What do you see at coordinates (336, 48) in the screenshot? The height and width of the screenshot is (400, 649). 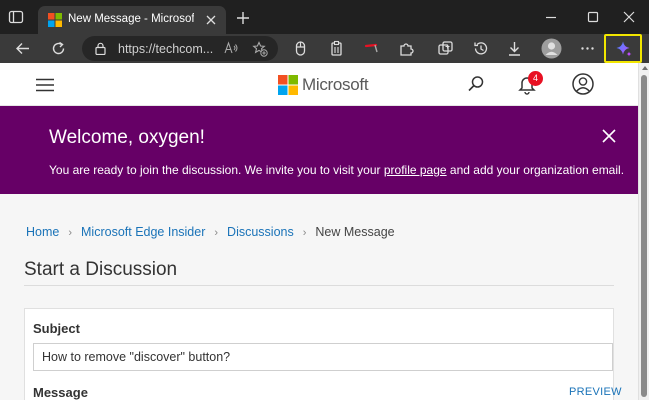 I see `extension-clipboard-icon` at bounding box center [336, 48].